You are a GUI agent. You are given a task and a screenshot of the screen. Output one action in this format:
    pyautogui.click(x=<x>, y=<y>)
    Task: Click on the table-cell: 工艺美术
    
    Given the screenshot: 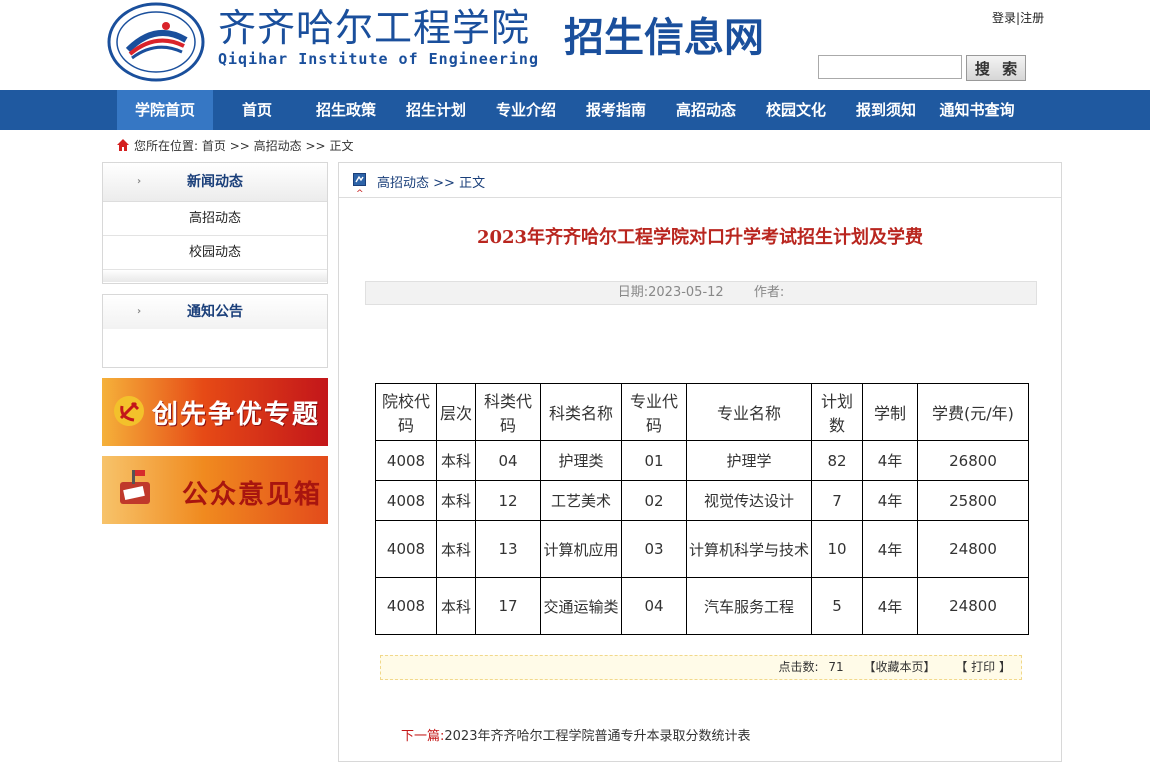 What is the action you would take?
    pyautogui.click(x=581, y=500)
    